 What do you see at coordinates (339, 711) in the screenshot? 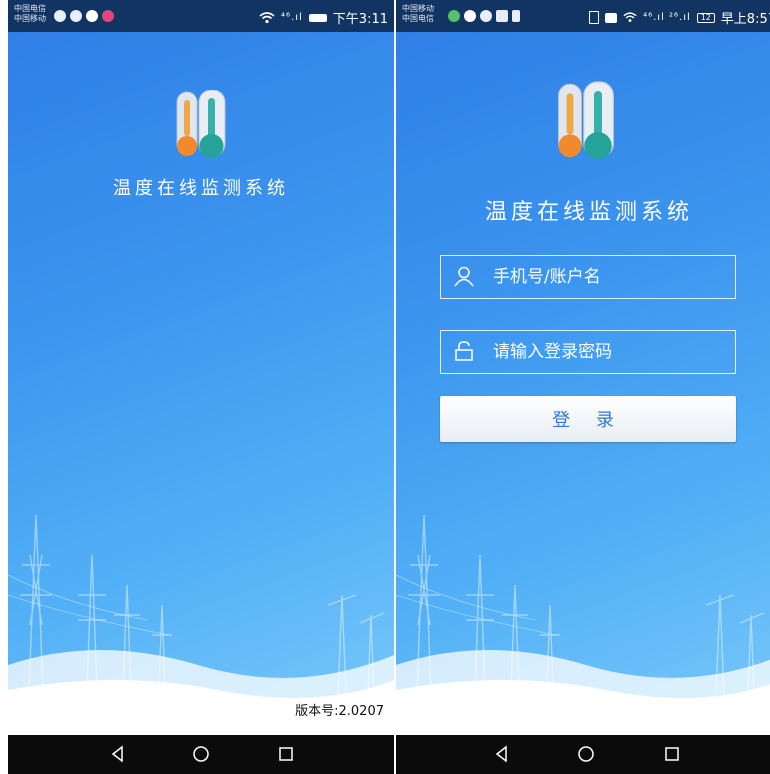
I see `version-label: 版本号:2.0207` at bounding box center [339, 711].